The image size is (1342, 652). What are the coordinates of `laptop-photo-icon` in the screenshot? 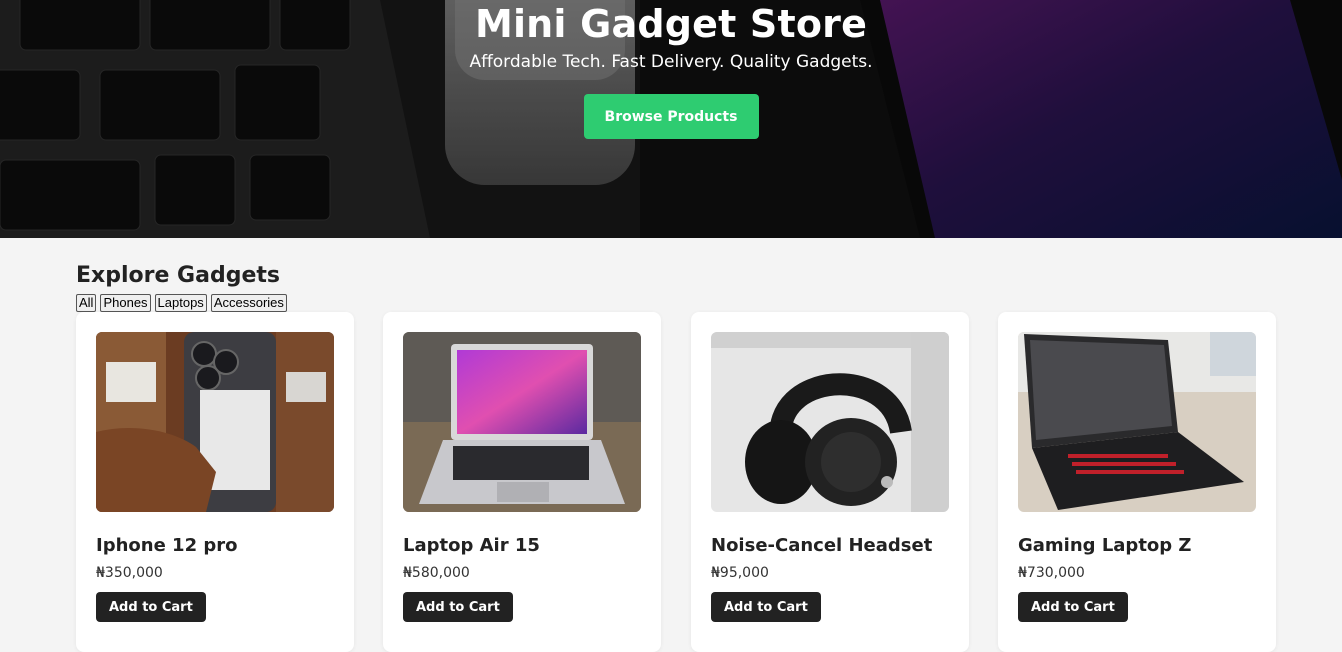 It's located at (522, 422).